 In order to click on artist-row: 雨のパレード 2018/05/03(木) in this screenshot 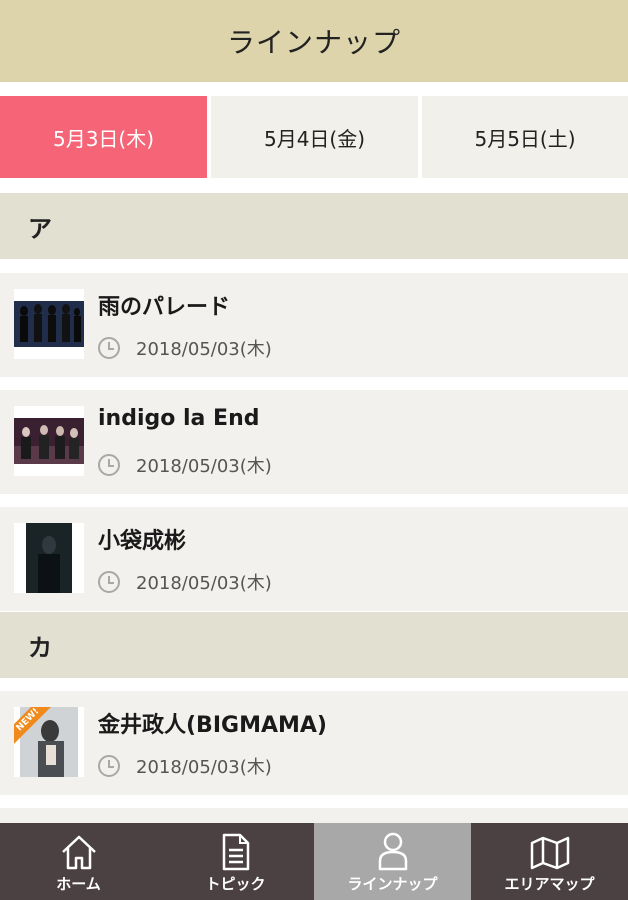, I will do `click(314, 325)`.